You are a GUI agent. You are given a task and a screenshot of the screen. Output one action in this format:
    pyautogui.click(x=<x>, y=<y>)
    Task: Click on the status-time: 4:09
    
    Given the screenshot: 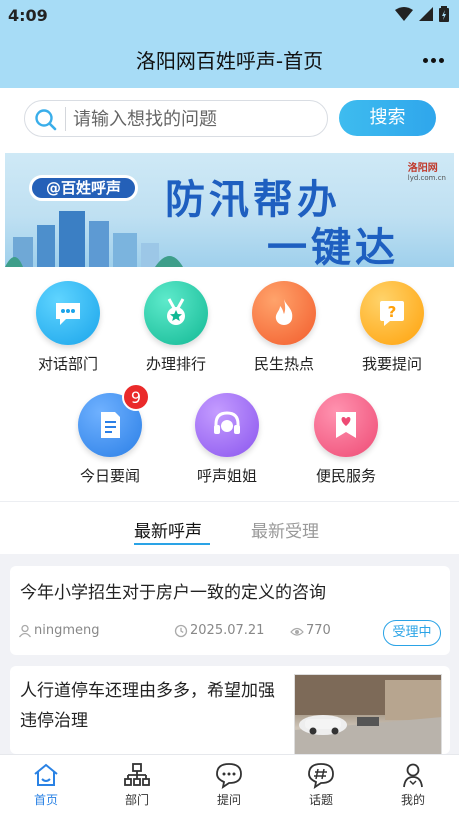 What is the action you would take?
    pyautogui.click(x=28, y=15)
    